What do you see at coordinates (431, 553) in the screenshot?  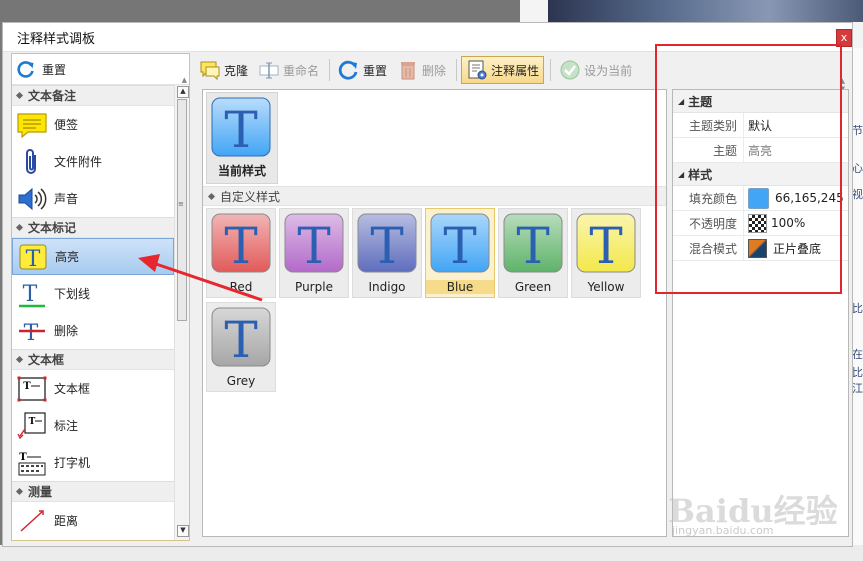 I see `background-strip` at bounding box center [431, 553].